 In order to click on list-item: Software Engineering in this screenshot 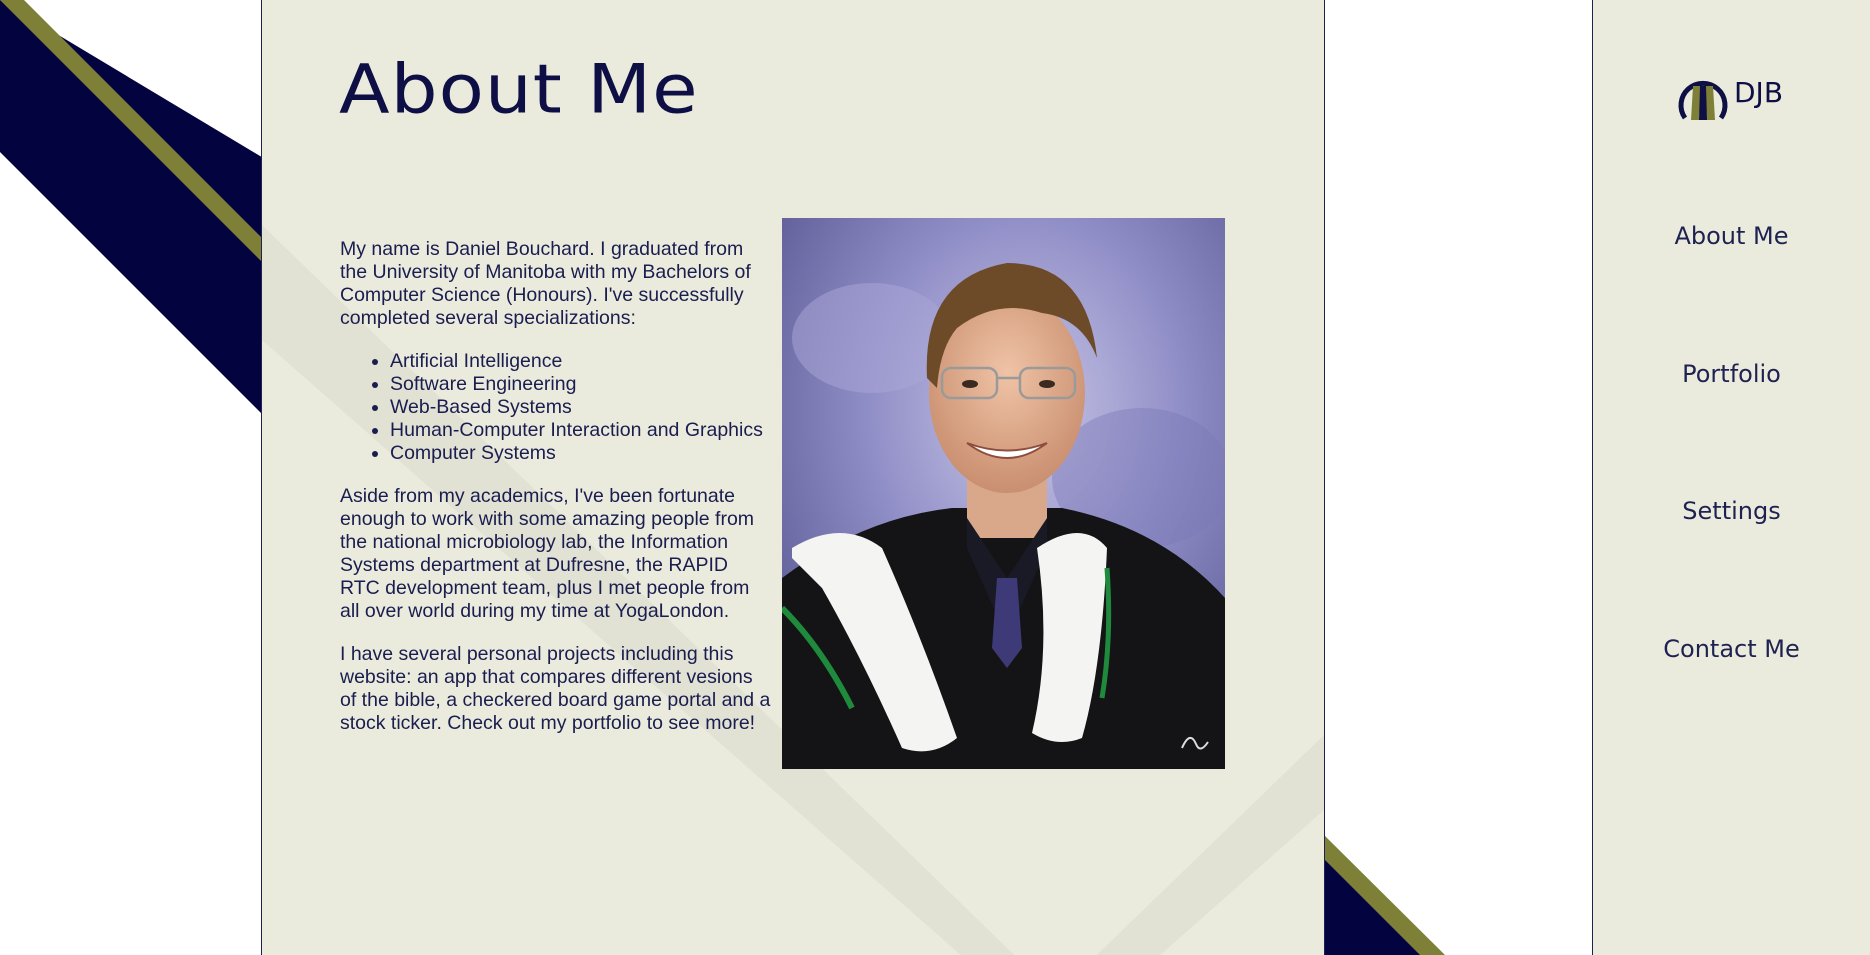, I will do `click(581, 384)`.